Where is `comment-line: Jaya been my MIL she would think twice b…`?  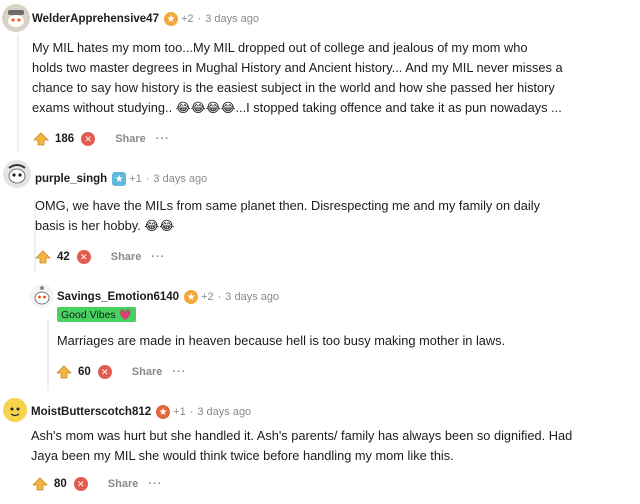 comment-line: Jaya been my MIL she would think twice b… is located at coordinates (242, 455).